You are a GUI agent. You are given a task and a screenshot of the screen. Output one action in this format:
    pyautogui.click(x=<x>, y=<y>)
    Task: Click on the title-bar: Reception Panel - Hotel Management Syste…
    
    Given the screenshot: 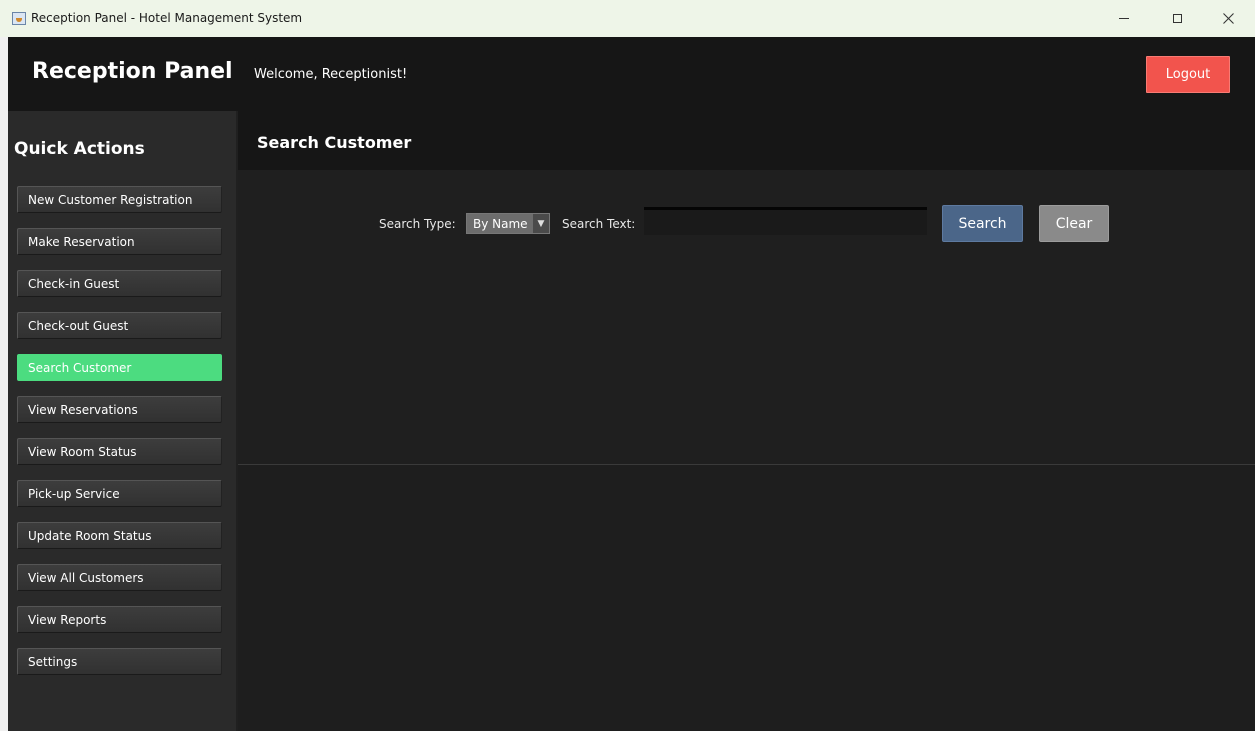 What is the action you would take?
    pyautogui.click(x=627, y=18)
    